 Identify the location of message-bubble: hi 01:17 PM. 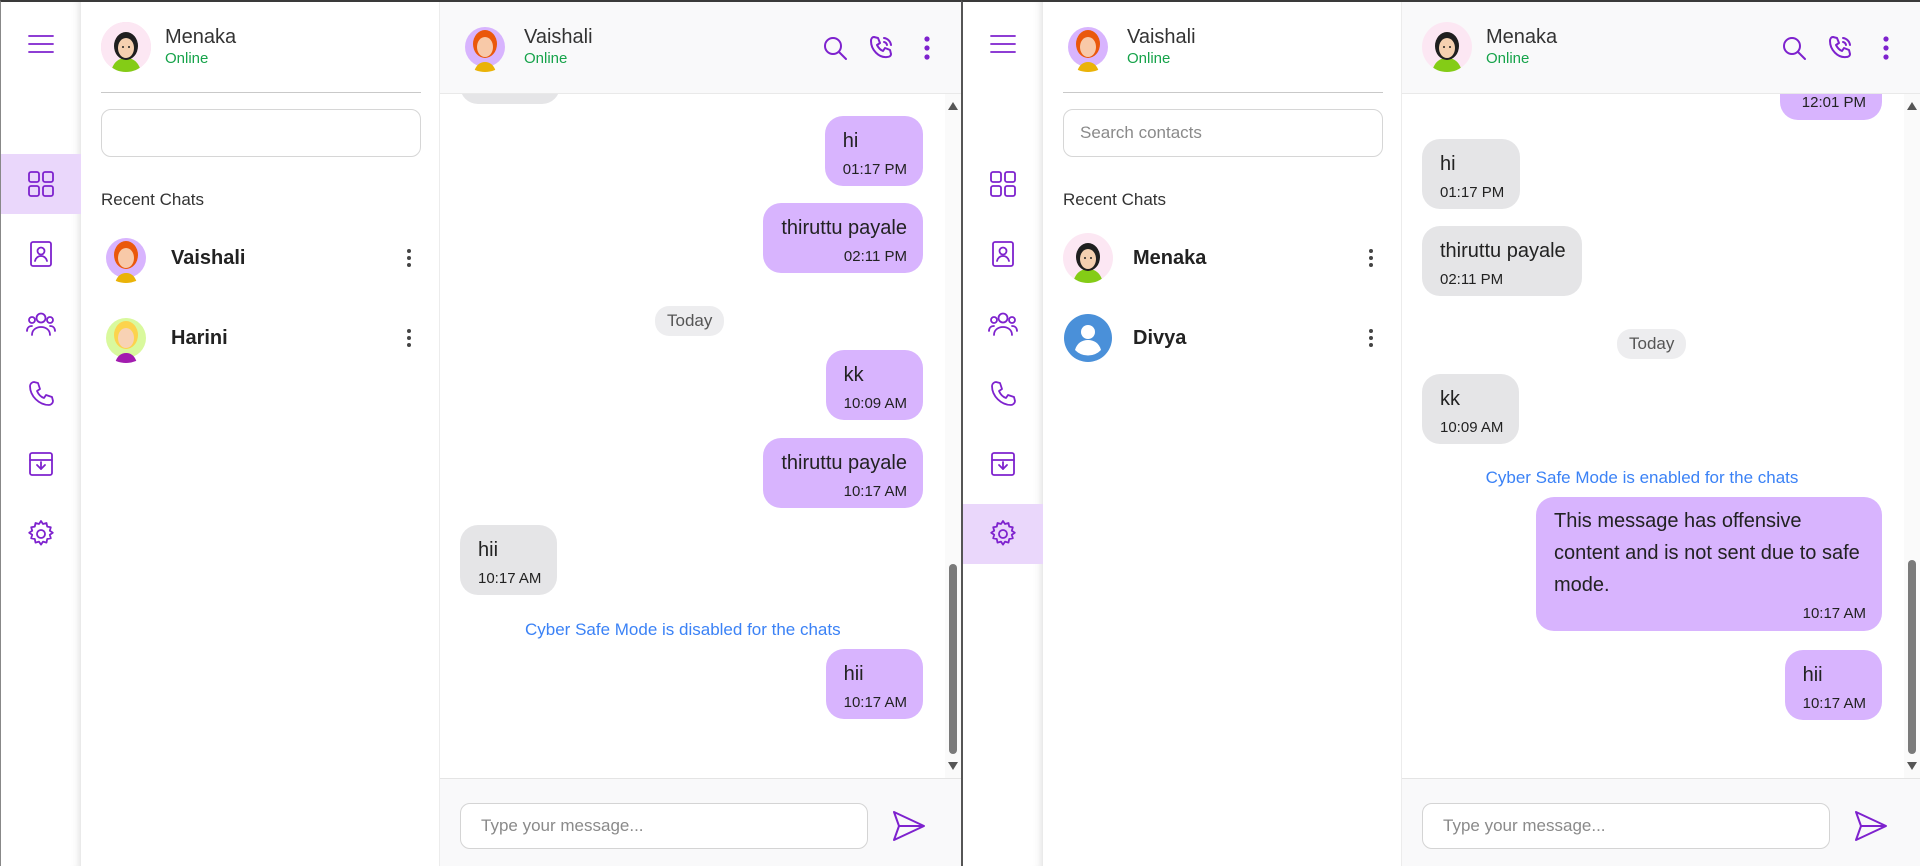
(1471, 174).